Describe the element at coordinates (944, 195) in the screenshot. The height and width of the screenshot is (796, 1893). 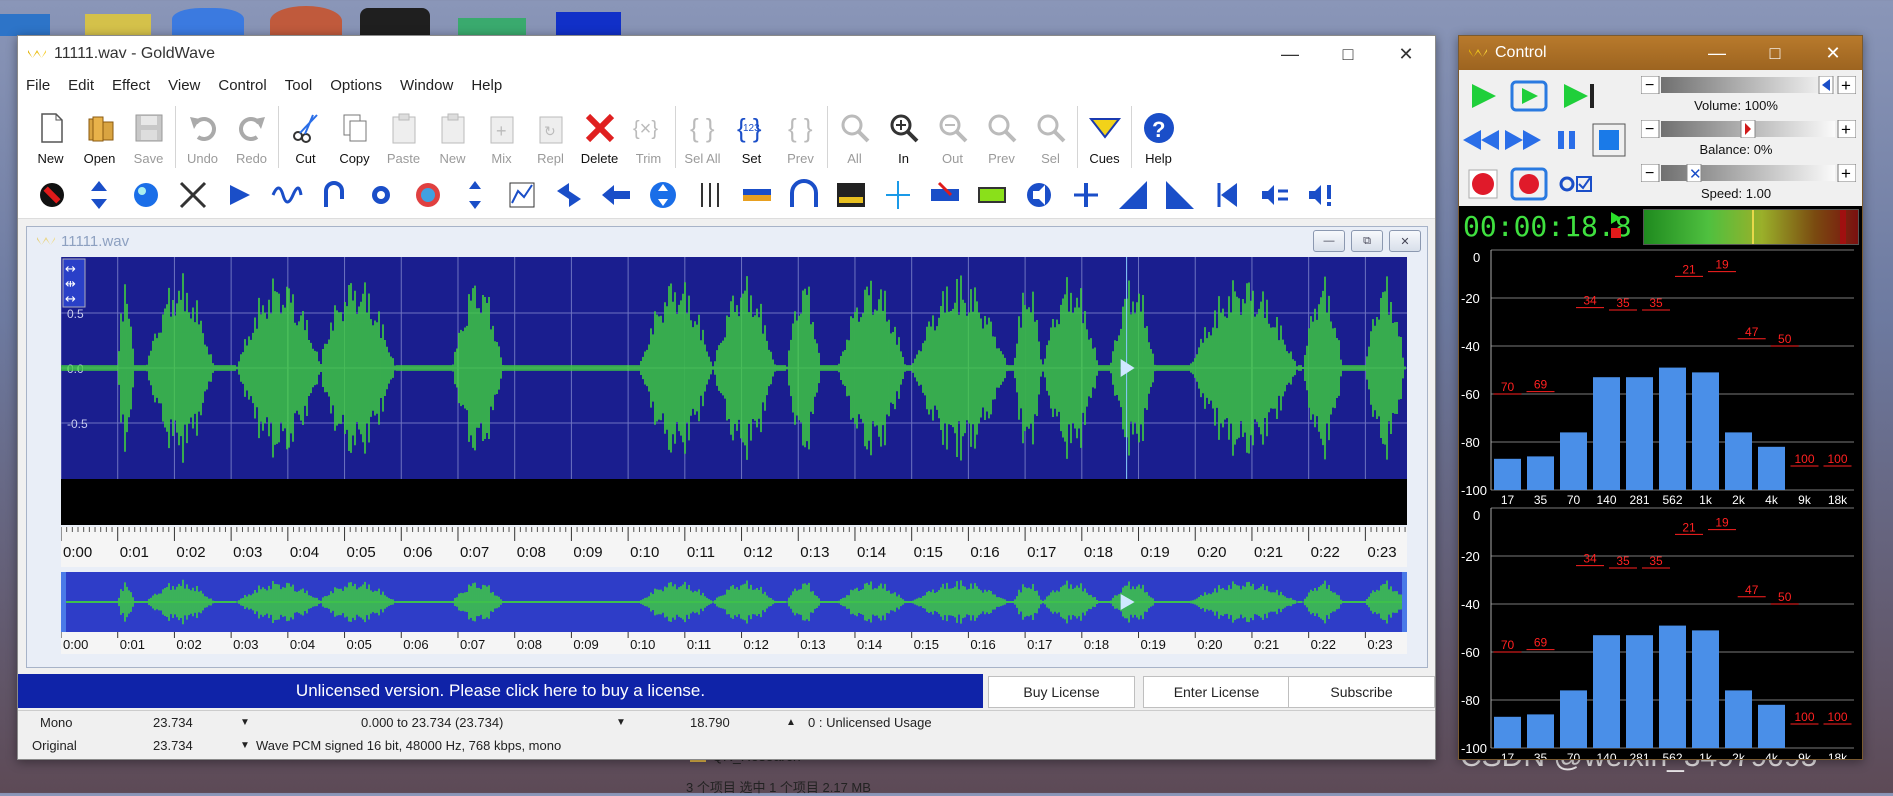
I see `noise-icon` at that location.